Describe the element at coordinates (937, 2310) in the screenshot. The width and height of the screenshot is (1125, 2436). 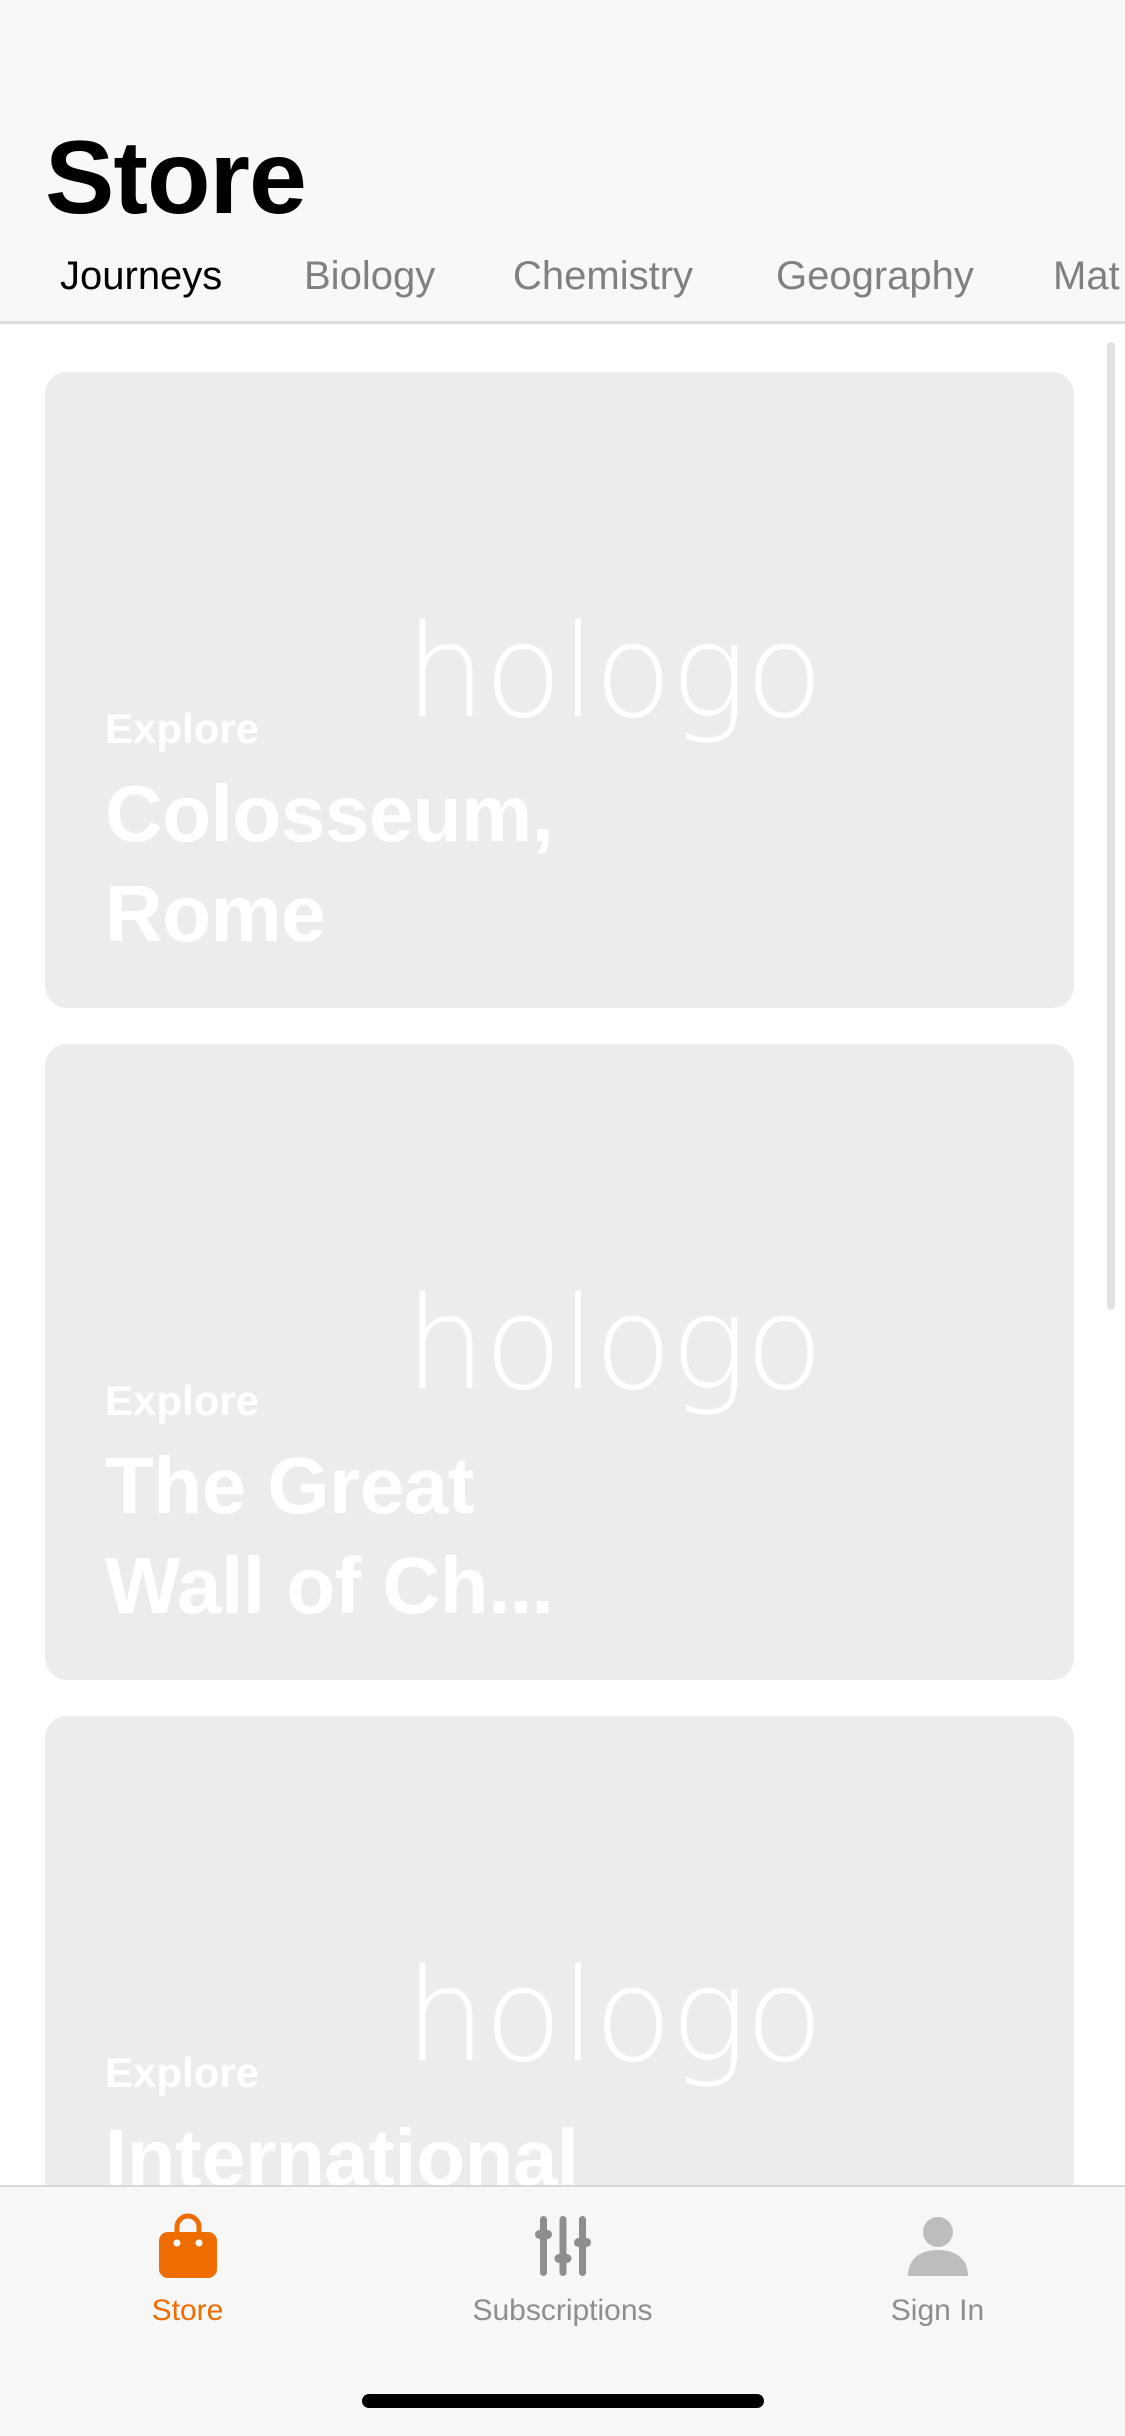
I see `tabbar-label: Sign In` at that location.